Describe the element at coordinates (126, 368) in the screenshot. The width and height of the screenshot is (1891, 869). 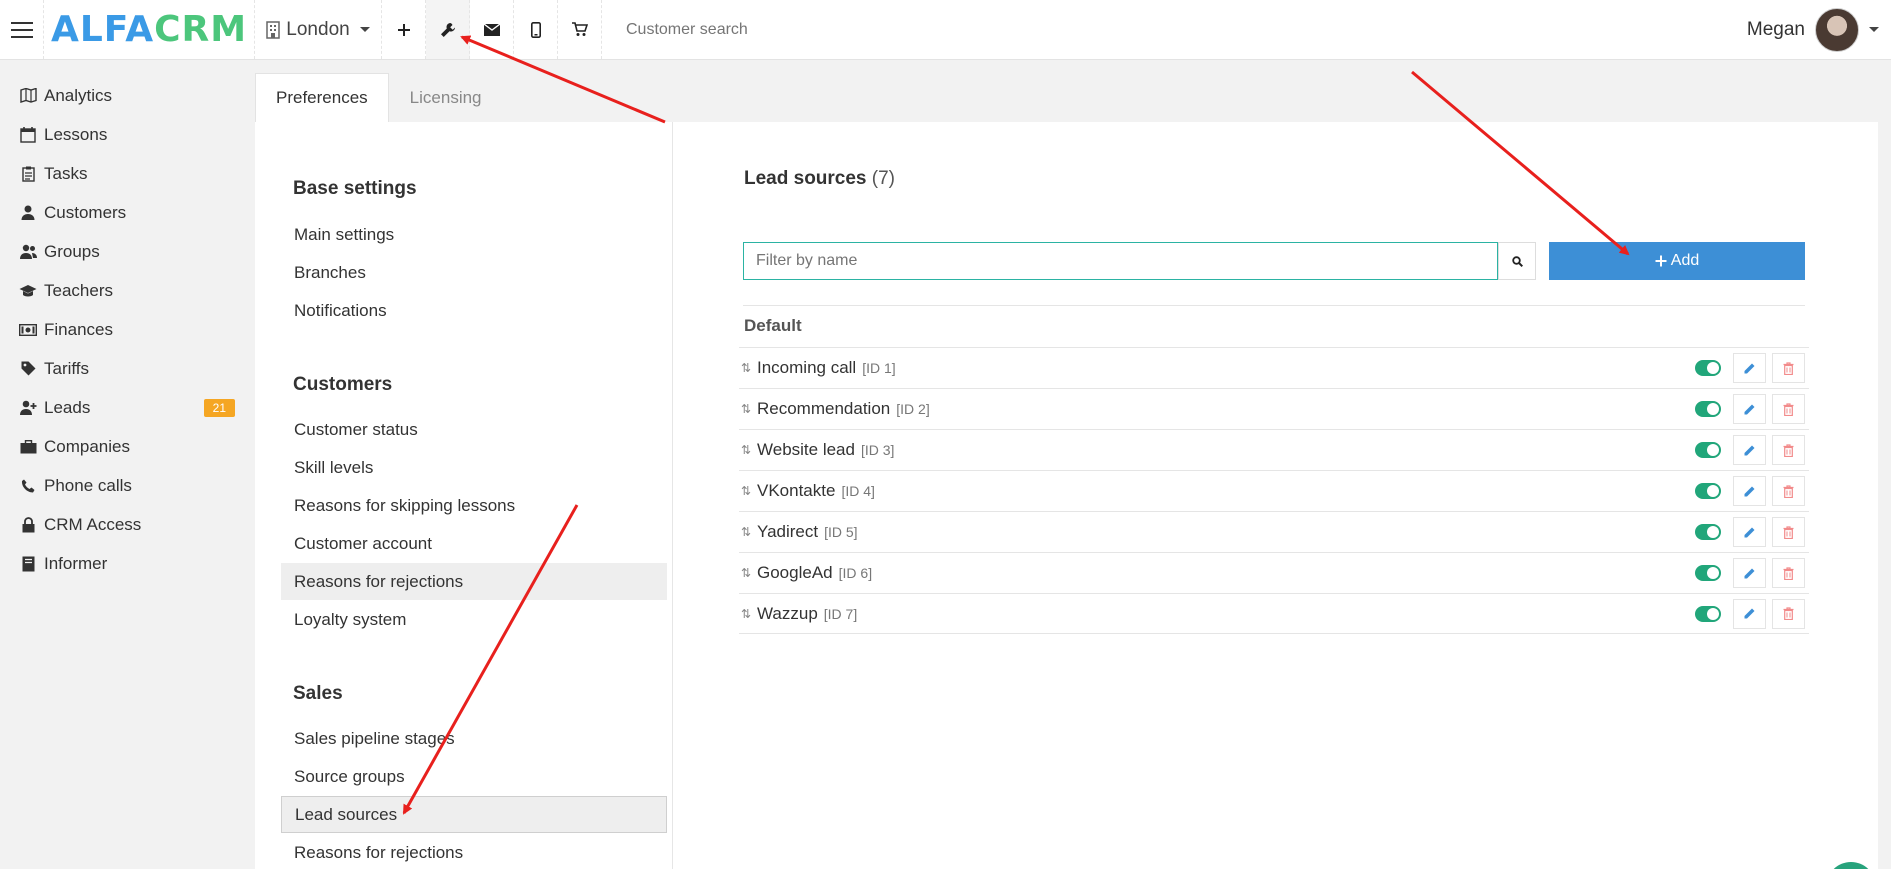
I see `sidebar-item-tariffs: Tariffs` at that location.